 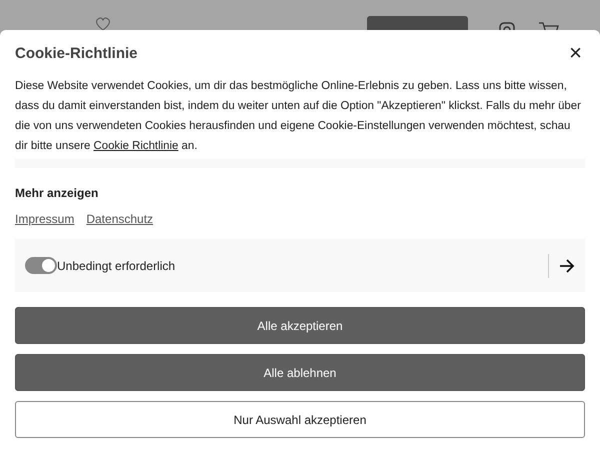 What do you see at coordinates (300, 419) in the screenshot?
I see `accept-selection-button: Nur Auswahl akzeptieren` at bounding box center [300, 419].